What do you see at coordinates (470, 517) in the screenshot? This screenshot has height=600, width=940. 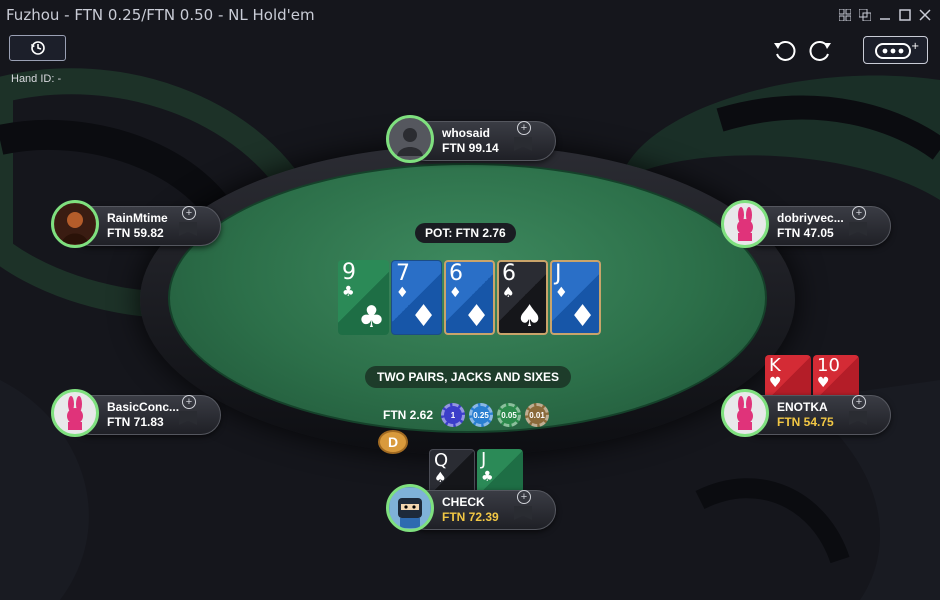 I see `player-stack: FTN 72.39` at bounding box center [470, 517].